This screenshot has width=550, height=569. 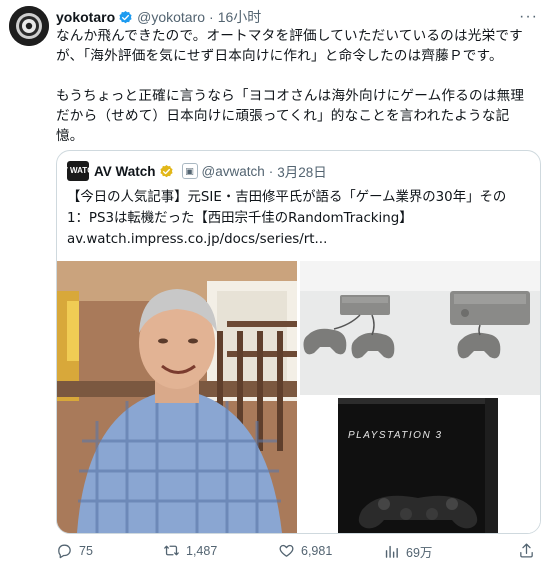 I want to click on reply-count: 75, so click(x=86, y=550).